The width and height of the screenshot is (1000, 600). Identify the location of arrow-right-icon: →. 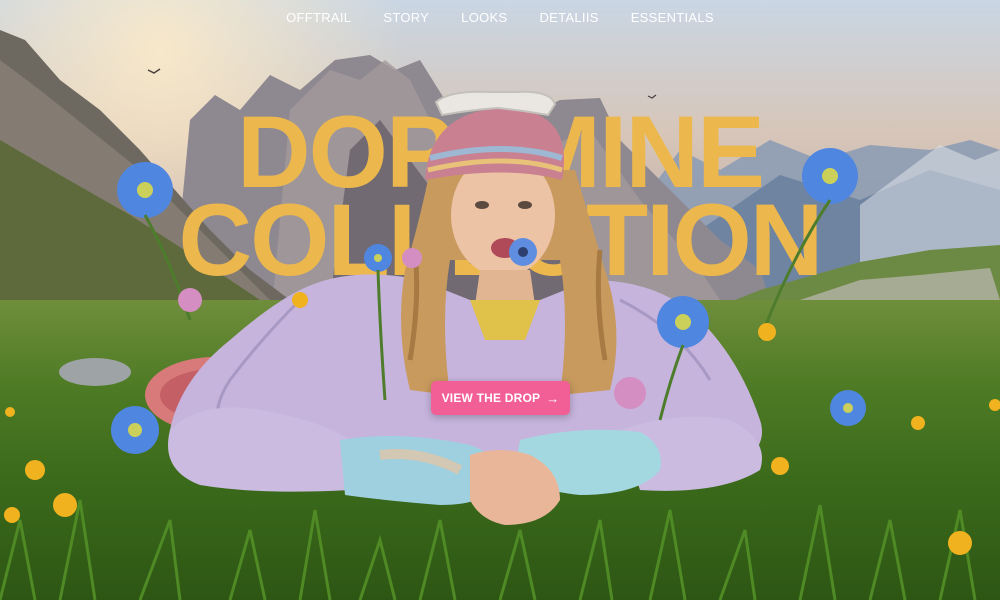
(553, 398).